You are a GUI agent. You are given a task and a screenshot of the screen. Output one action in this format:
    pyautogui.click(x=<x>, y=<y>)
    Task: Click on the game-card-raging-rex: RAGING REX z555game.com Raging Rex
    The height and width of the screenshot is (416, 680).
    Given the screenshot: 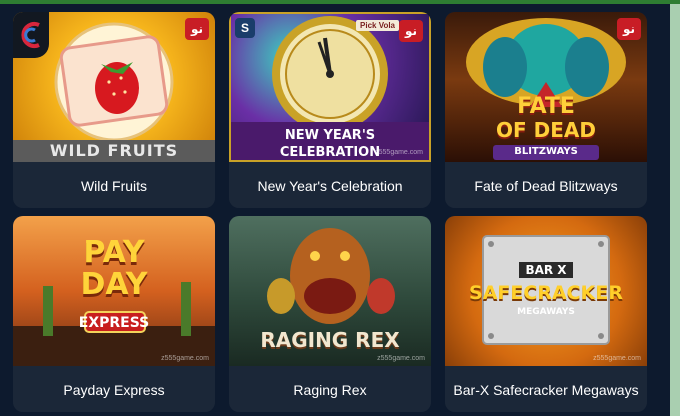 What is the action you would take?
    pyautogui.click(x=330, y=314)
    